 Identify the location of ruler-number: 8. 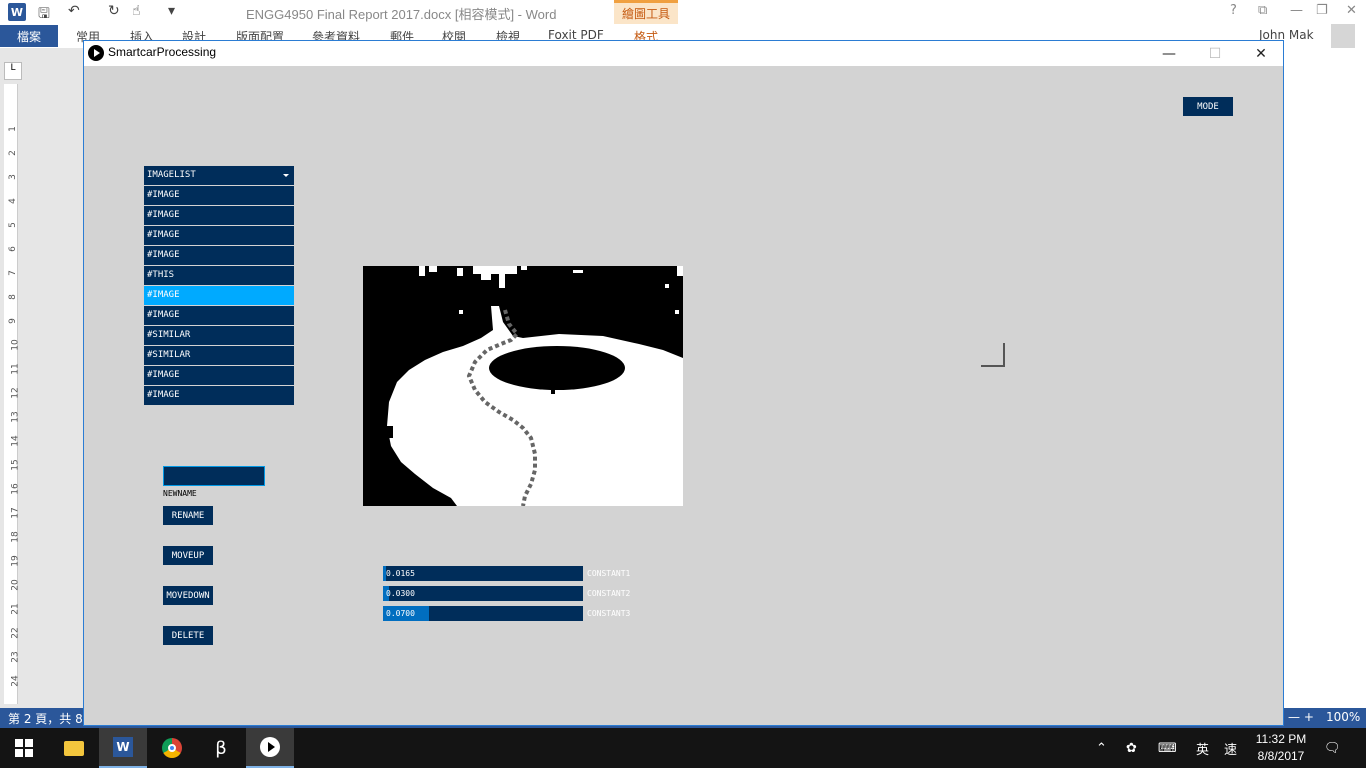
(12, 297).